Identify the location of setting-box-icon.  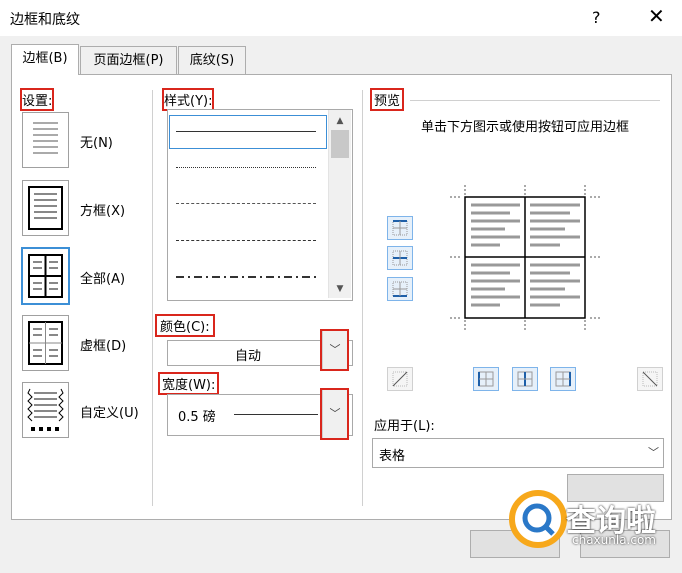
(45, 208).